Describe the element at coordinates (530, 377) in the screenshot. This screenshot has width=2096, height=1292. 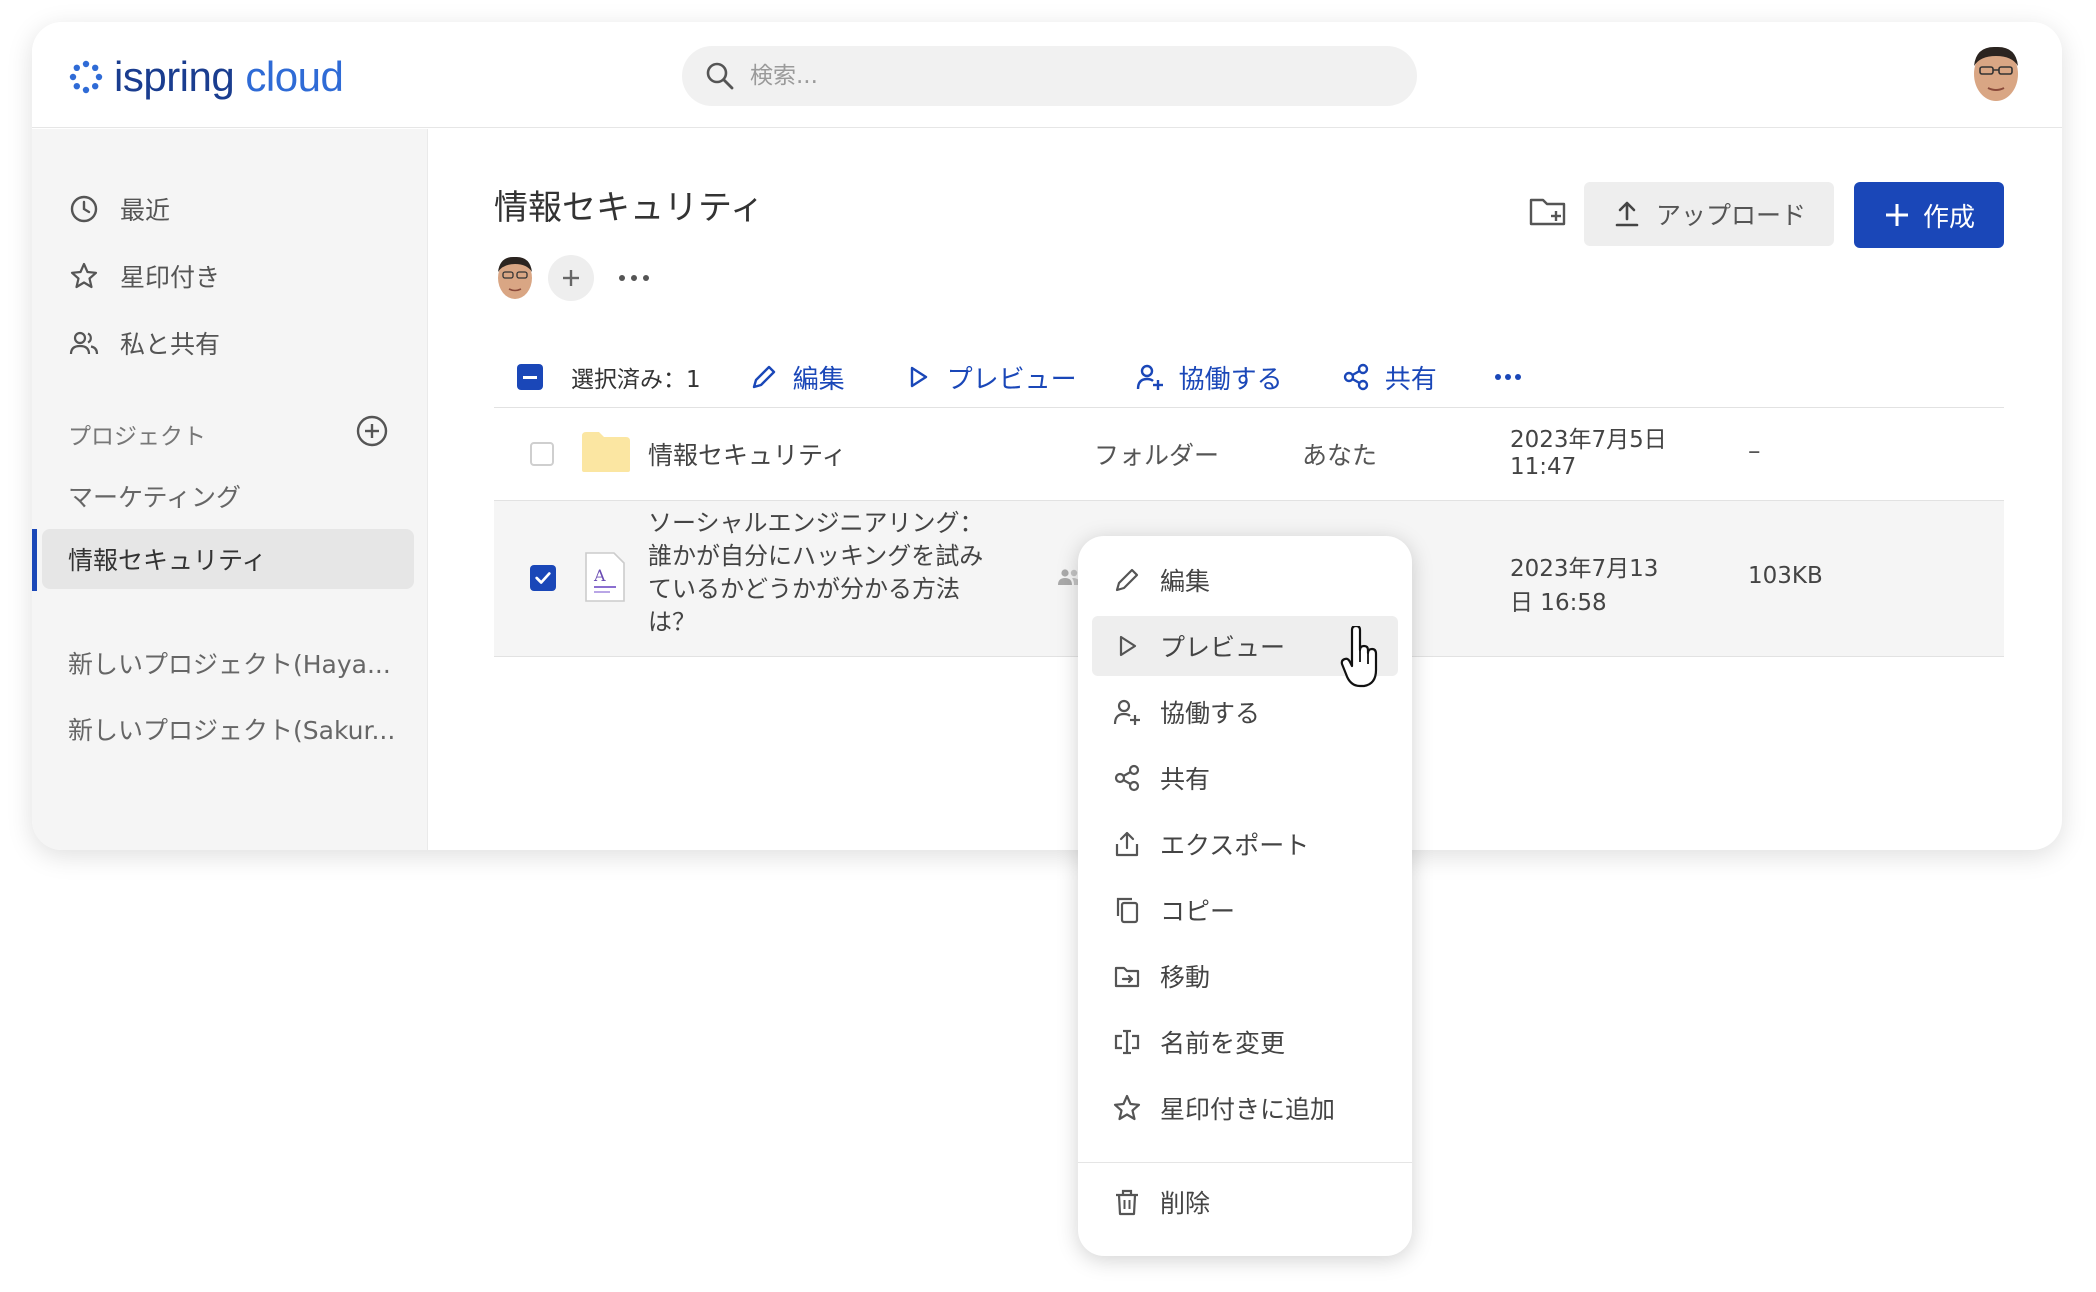
I see `select-all-checkbox` at that location.